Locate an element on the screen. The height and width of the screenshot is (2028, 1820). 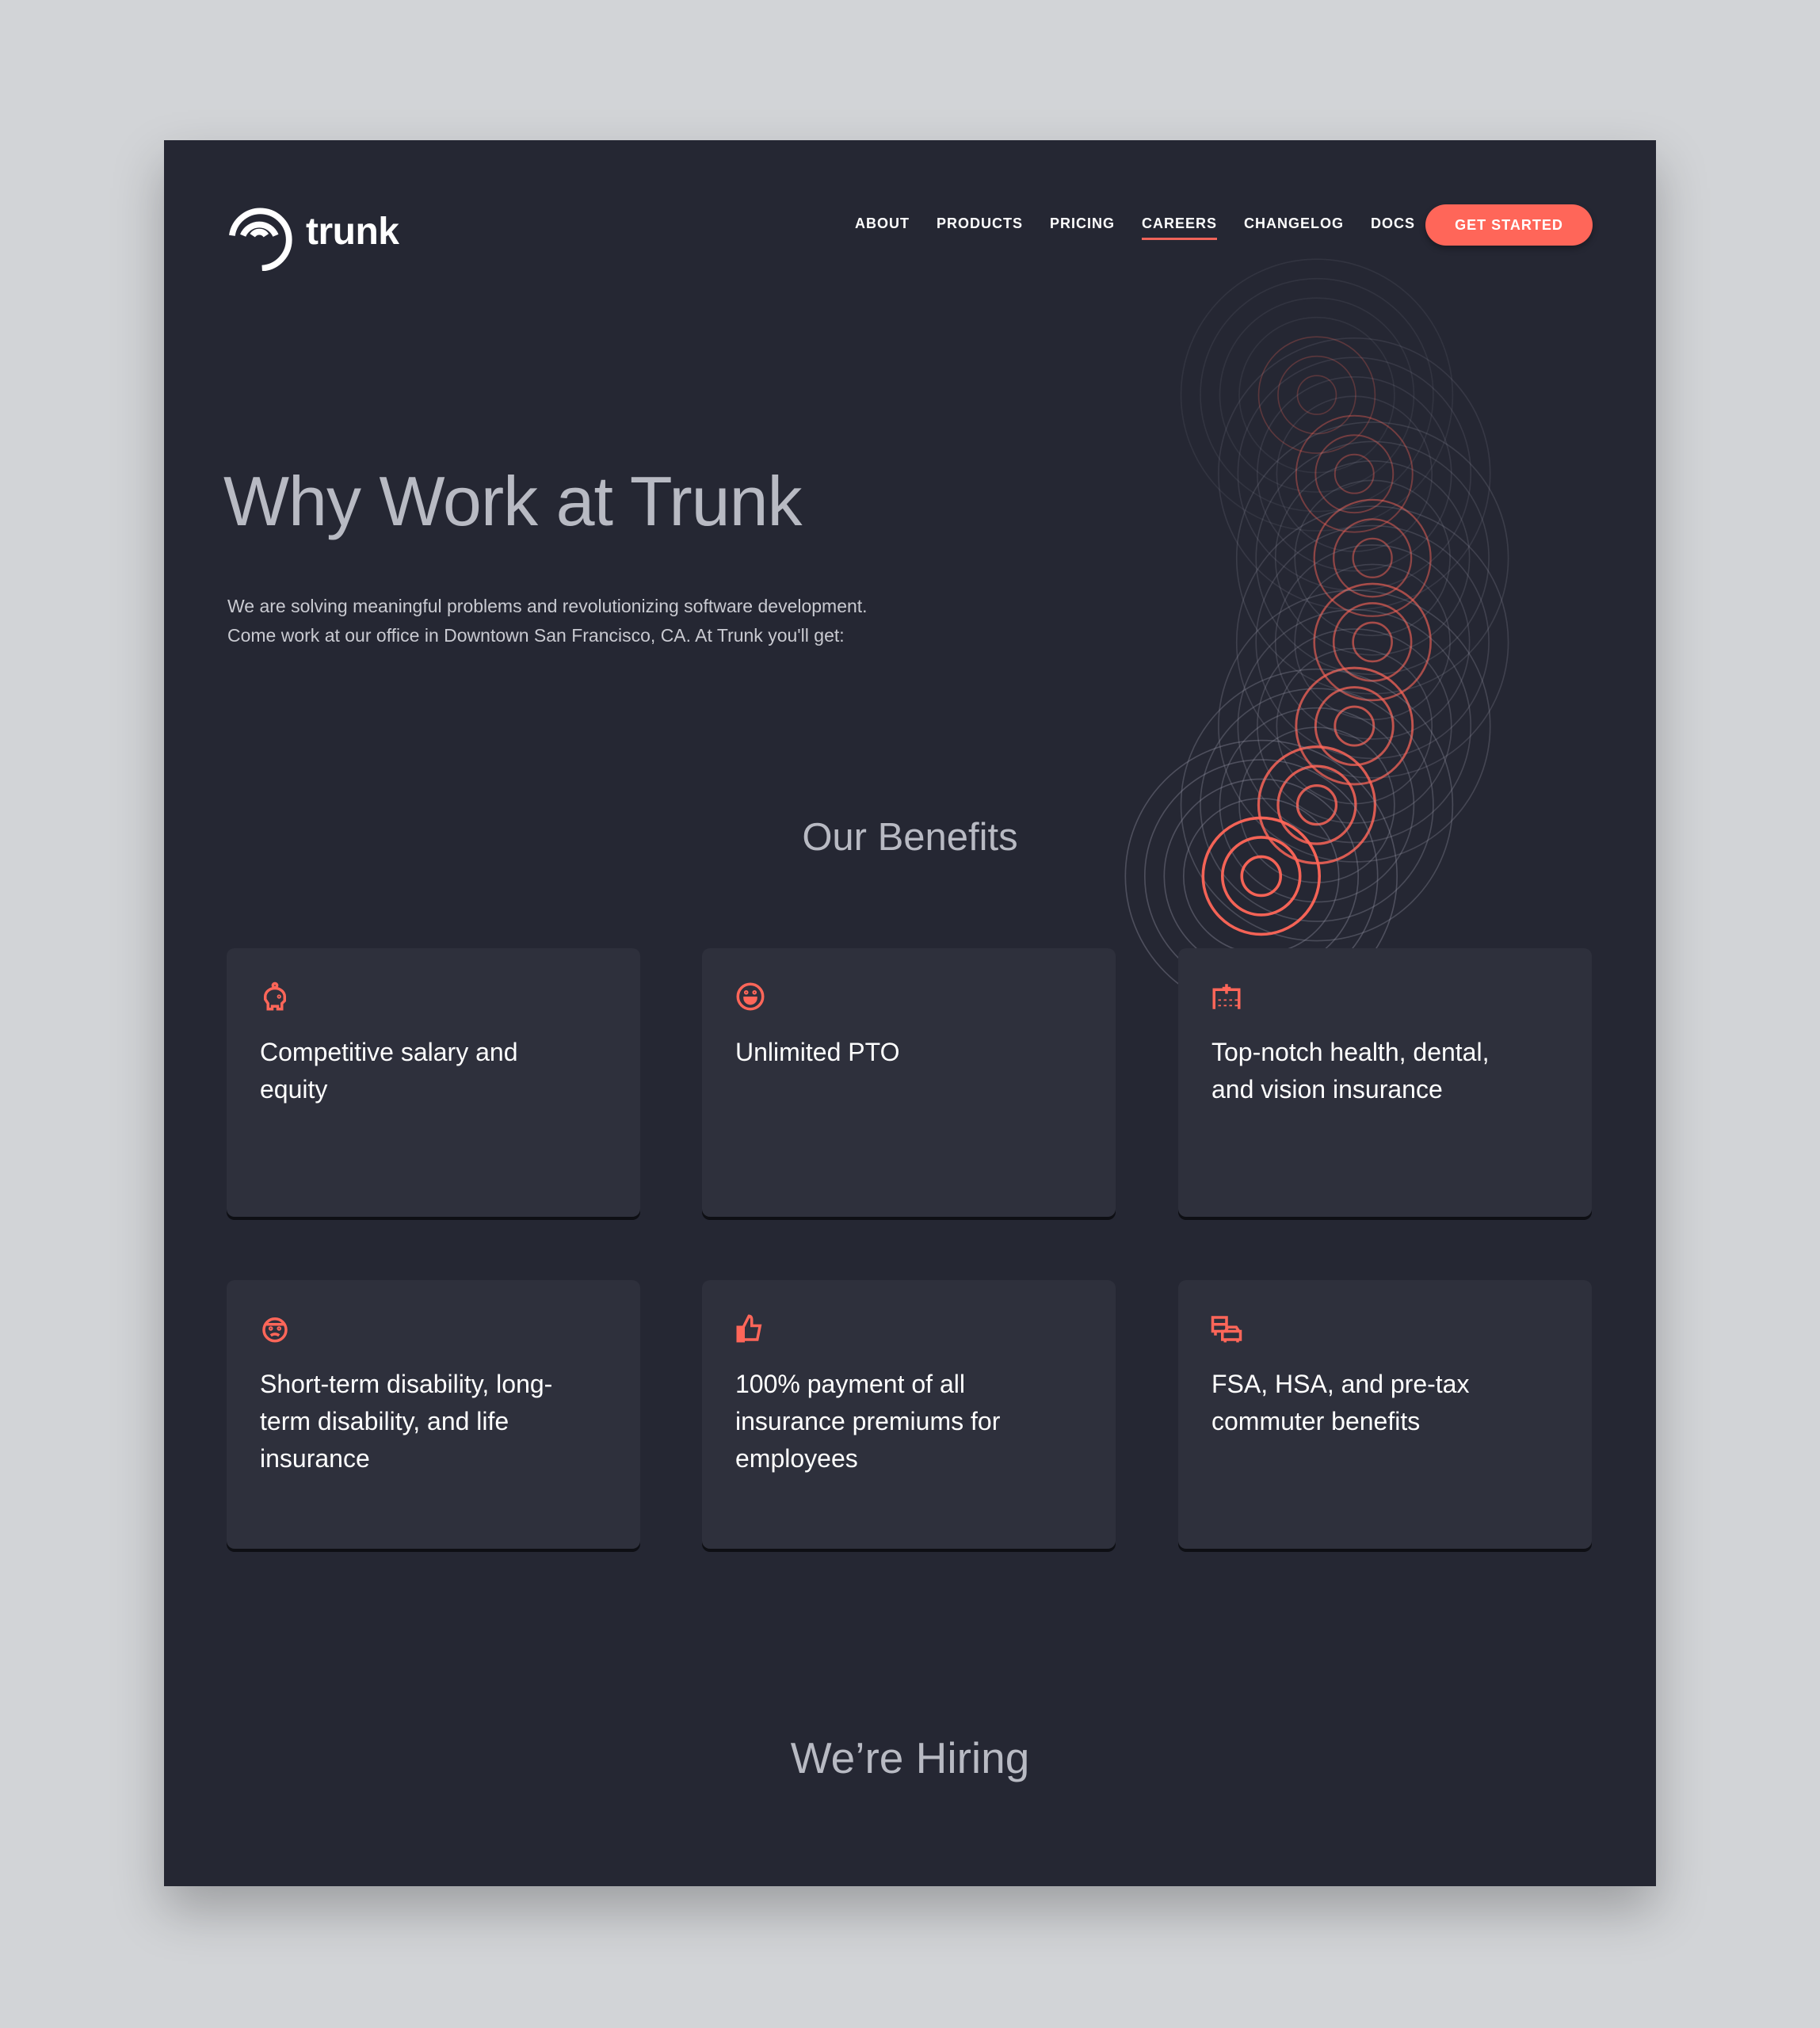
trunk-logo-icon is located at coordinates (260, 240).